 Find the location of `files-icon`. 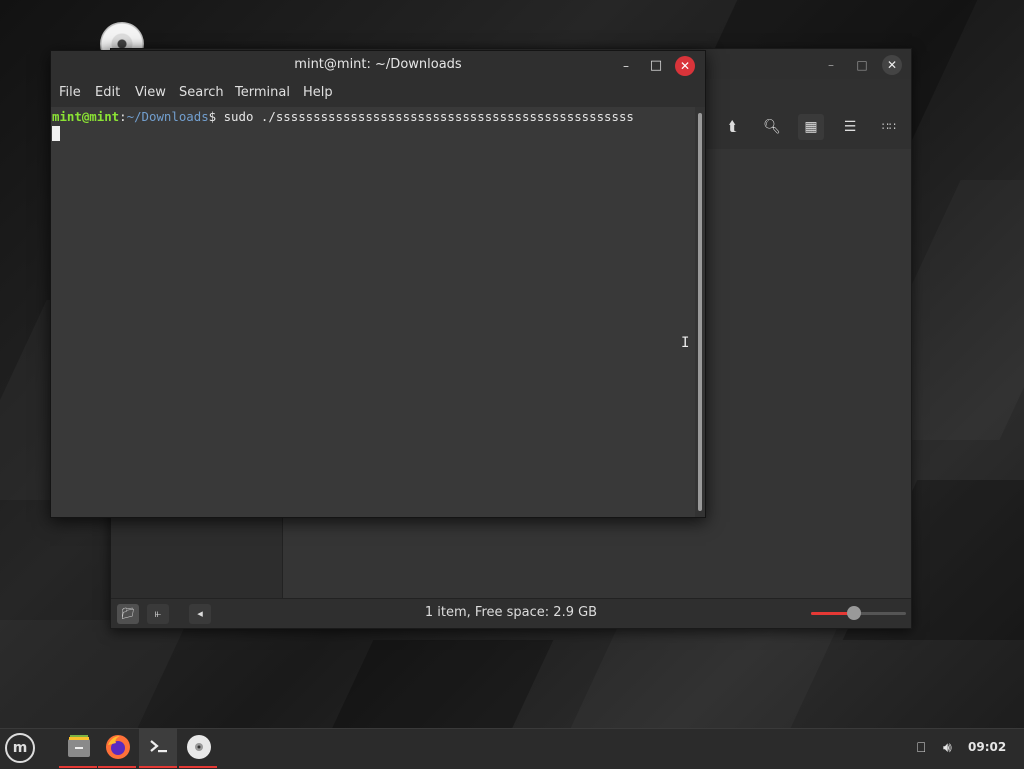

files-icon is located at coordinates (79, 746).